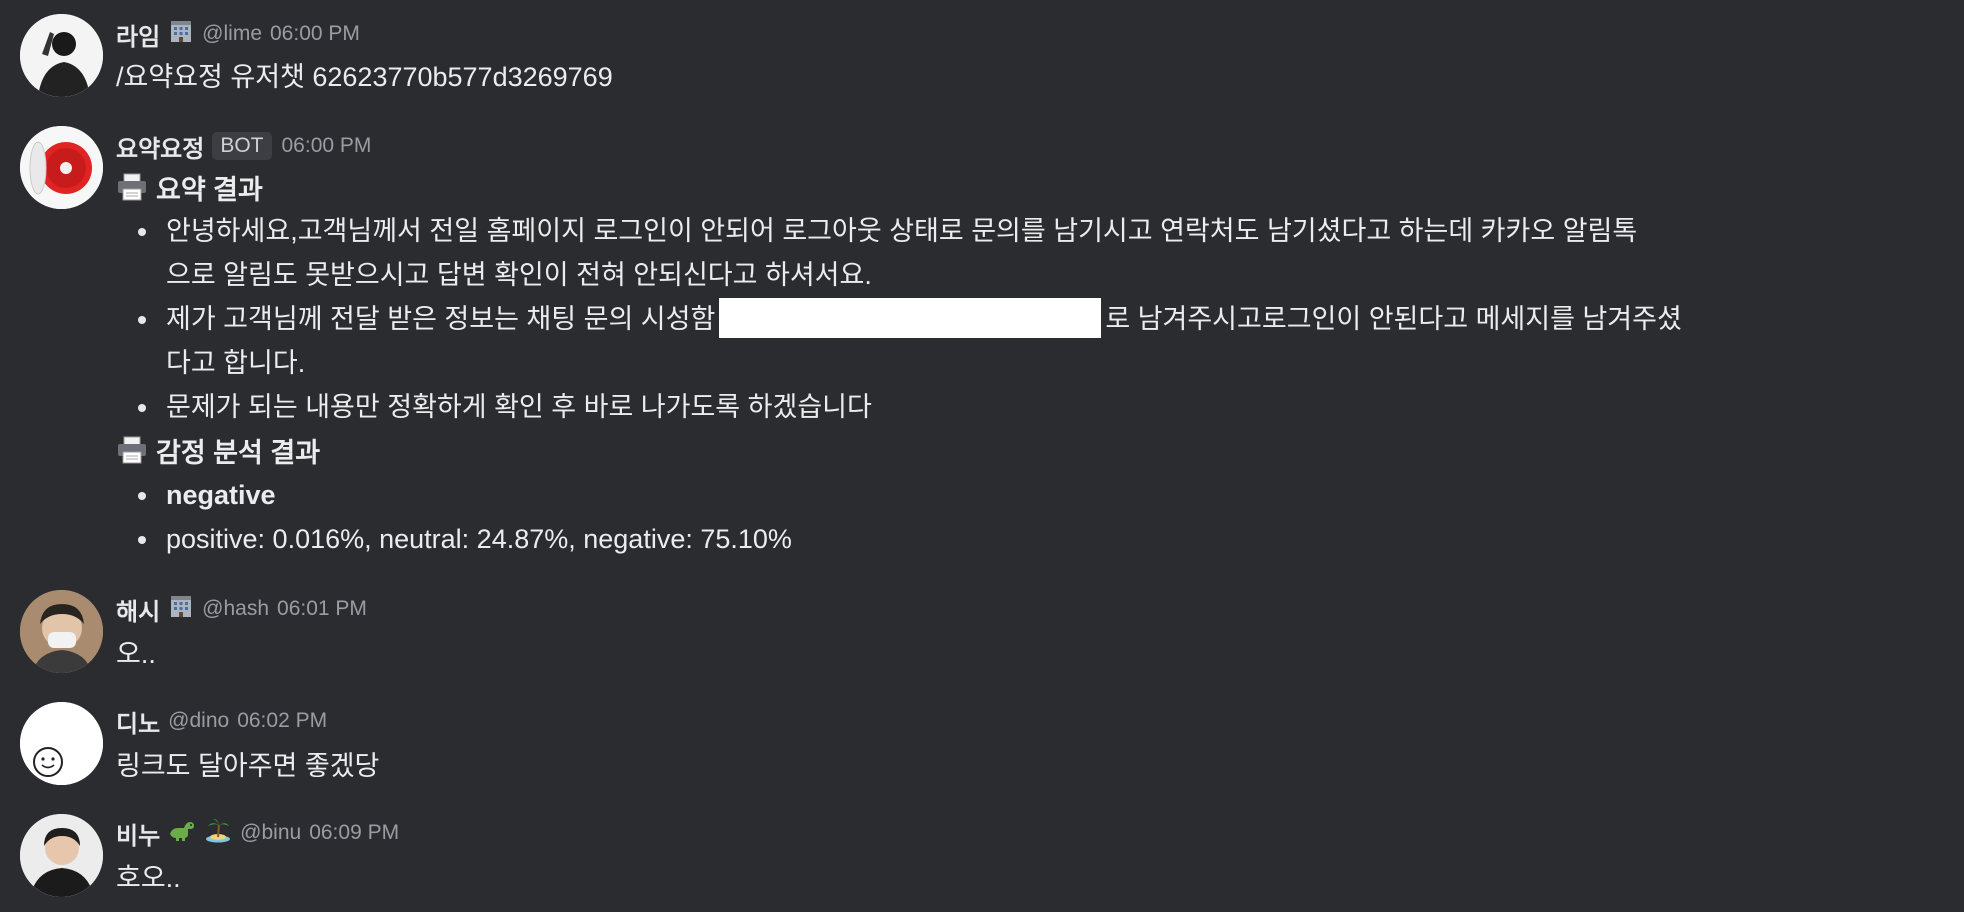 This screenshot has height=912, width=1964. I want to click on summary-item-2-after: 로 남겨주시고로그인이 안된다고 메세지를 남겨주셨, so click(1393, 319).